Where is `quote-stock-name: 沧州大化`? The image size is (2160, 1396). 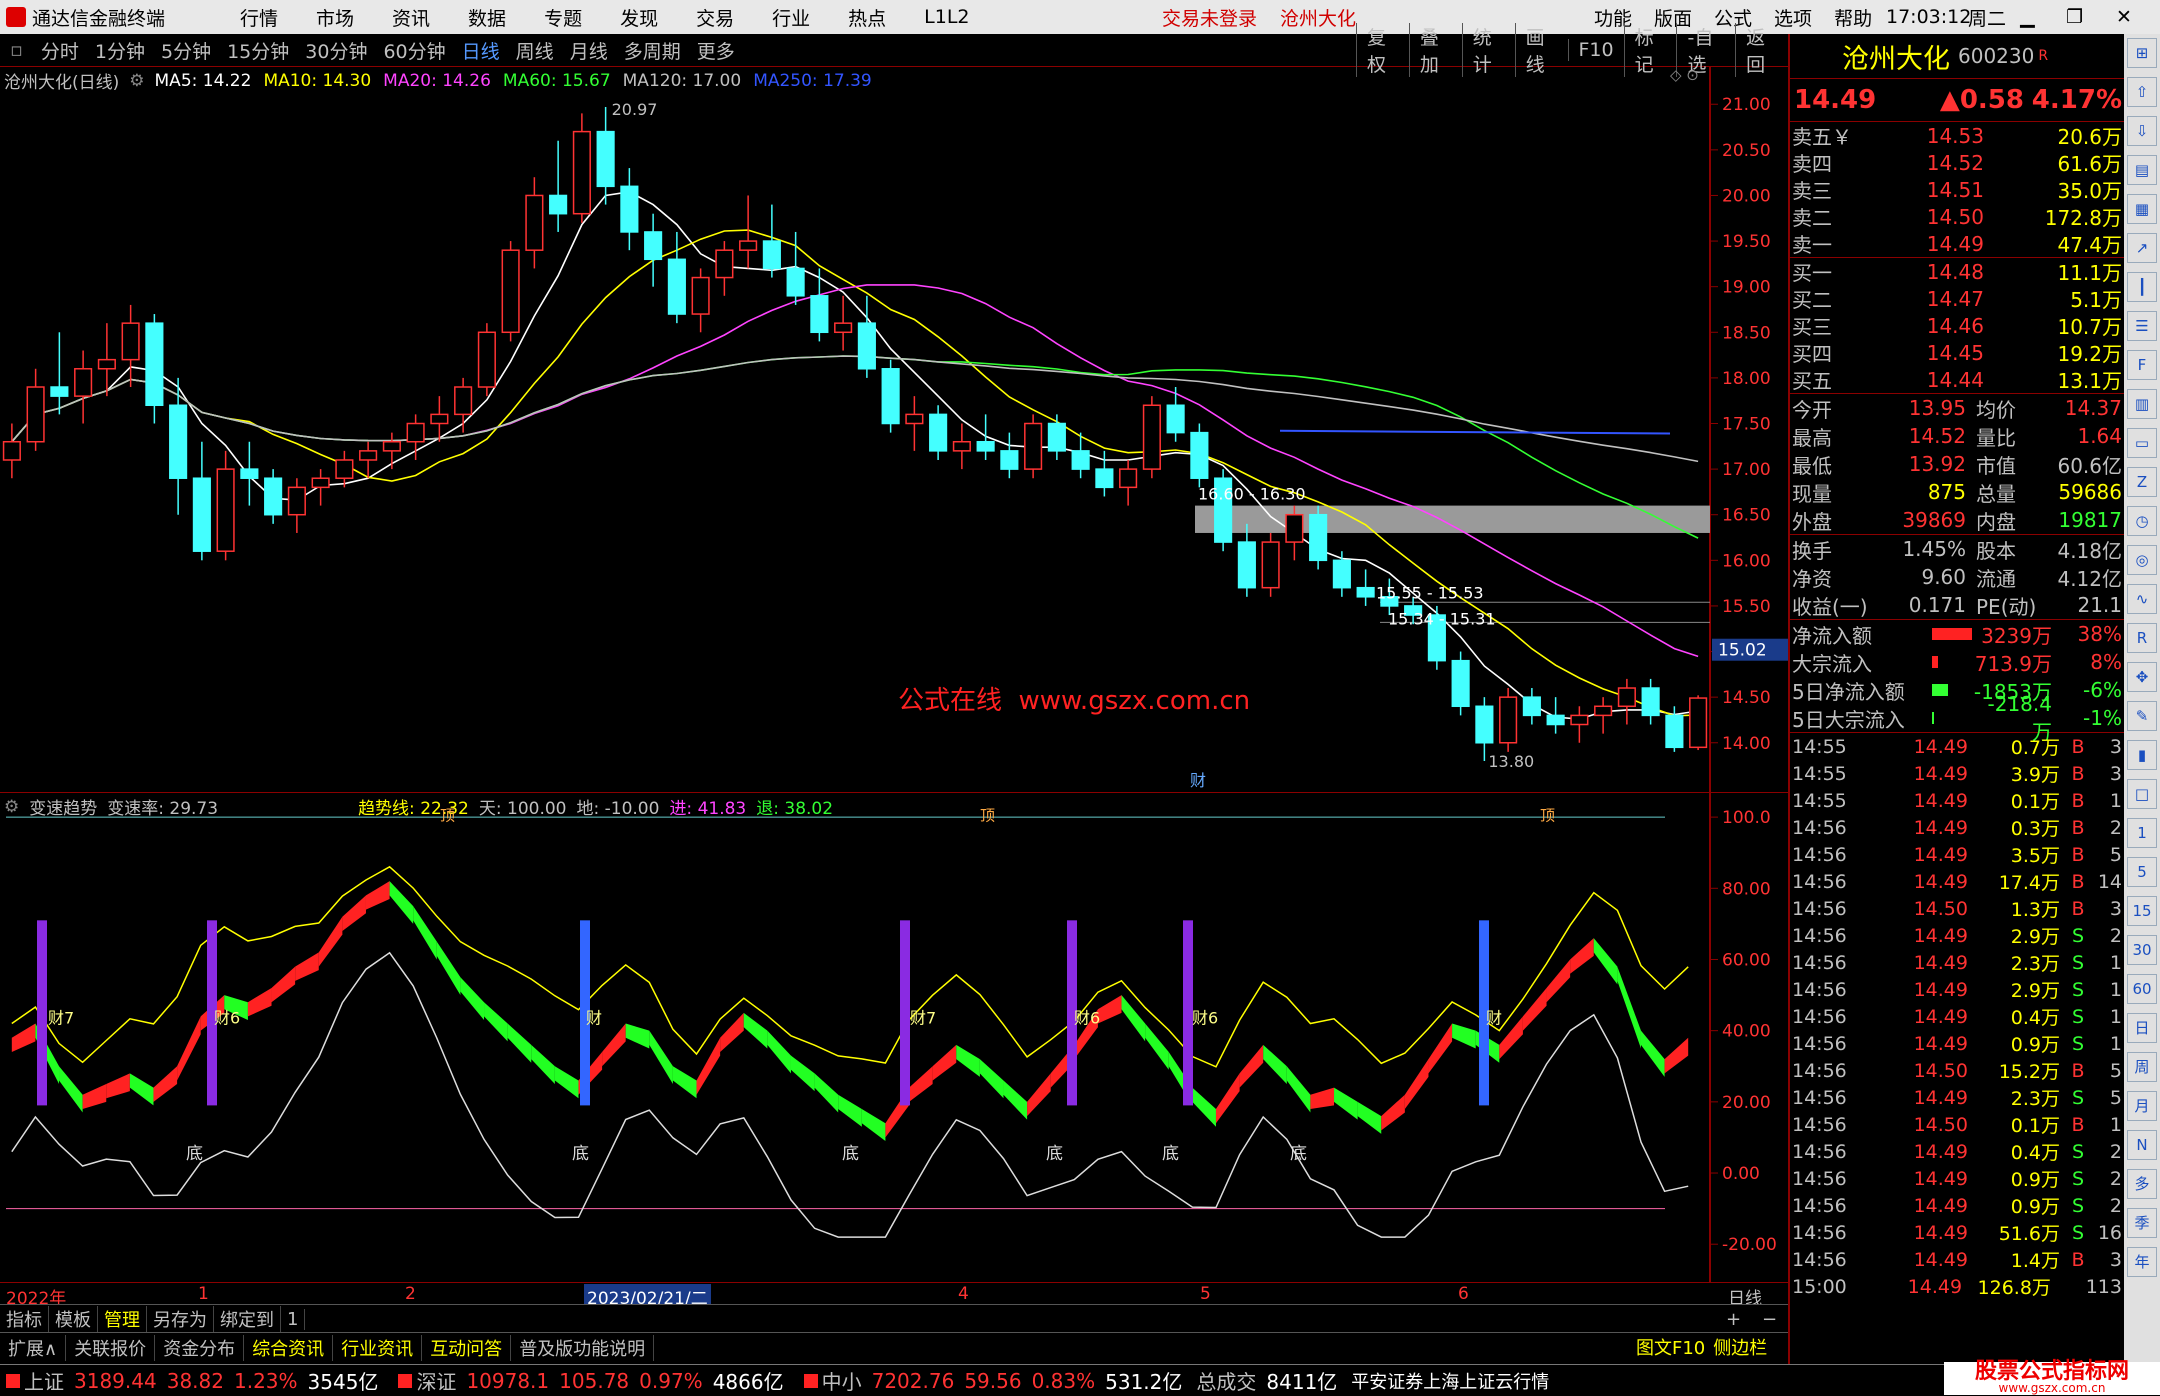
quote-stock-name: 沧州大化 is located at coordinates (1896, 59).